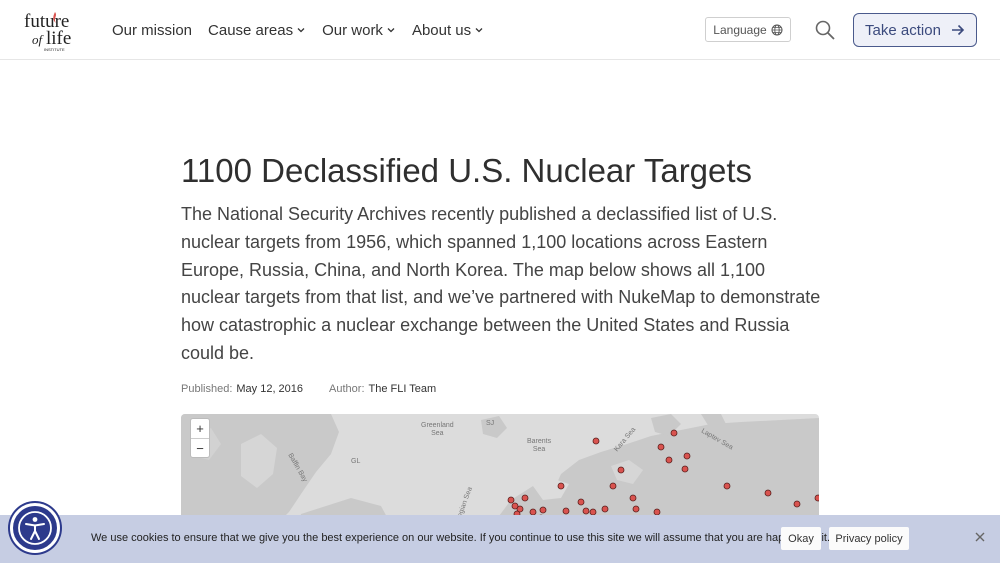 This screenshot has width=1000, height=563. What do you see at coordinates (801, 538) in the screenshot?
I see `cookie-okay-button: Okay` at bounding box center [801, 538].